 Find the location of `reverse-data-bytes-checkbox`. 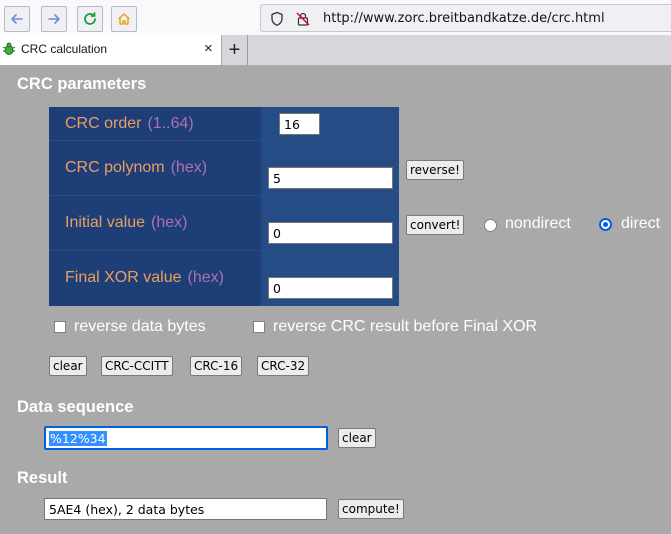

reverse-data-bytes-checkbox is located at coordinates (60, 327).